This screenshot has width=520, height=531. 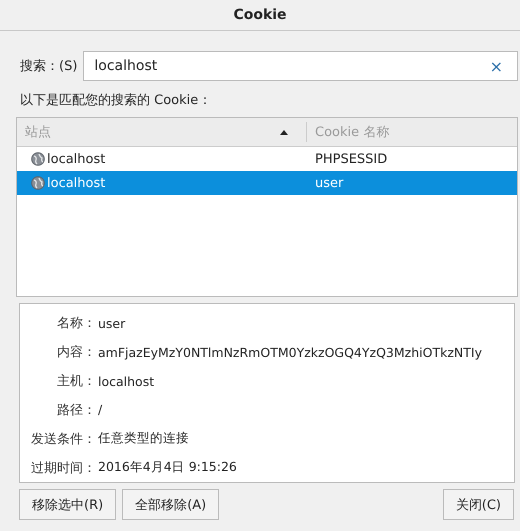 What do you see at coordinates (329, 183) in the screenshot?
I see `cookie-name-text: user` at bounding box center [329, 183].